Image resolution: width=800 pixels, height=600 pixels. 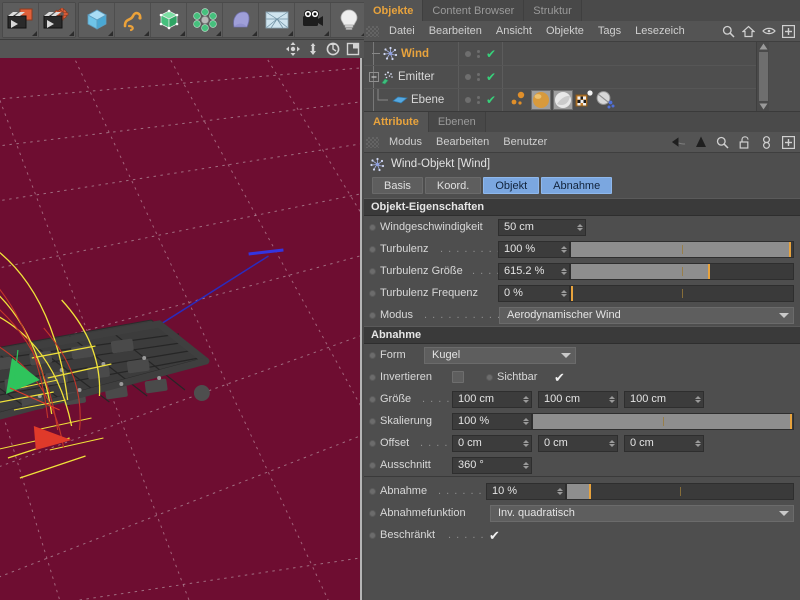 What do you see at coordinates (458, 377) in the screenshot?
I see `invertieren-checkbox` at bounding box center [458, 377].